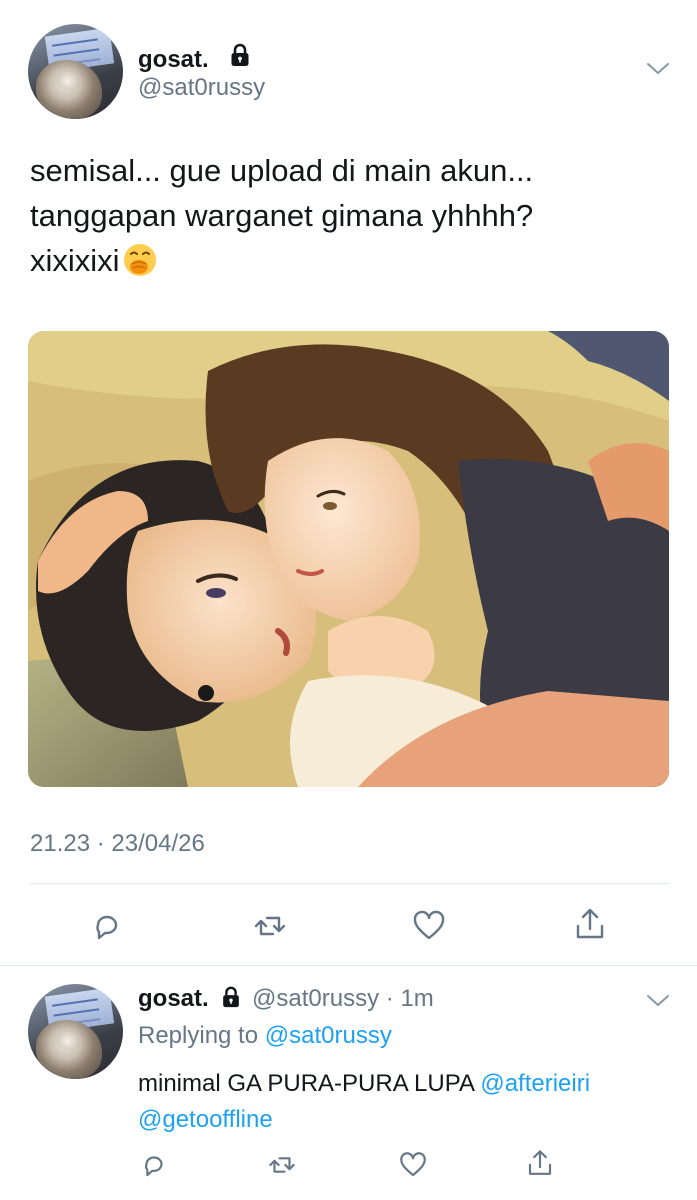  What do you see at coordinates (173, 998) in the screenshot?
I see `reply-display-name: gosat.` at bounding box center [173, 998].